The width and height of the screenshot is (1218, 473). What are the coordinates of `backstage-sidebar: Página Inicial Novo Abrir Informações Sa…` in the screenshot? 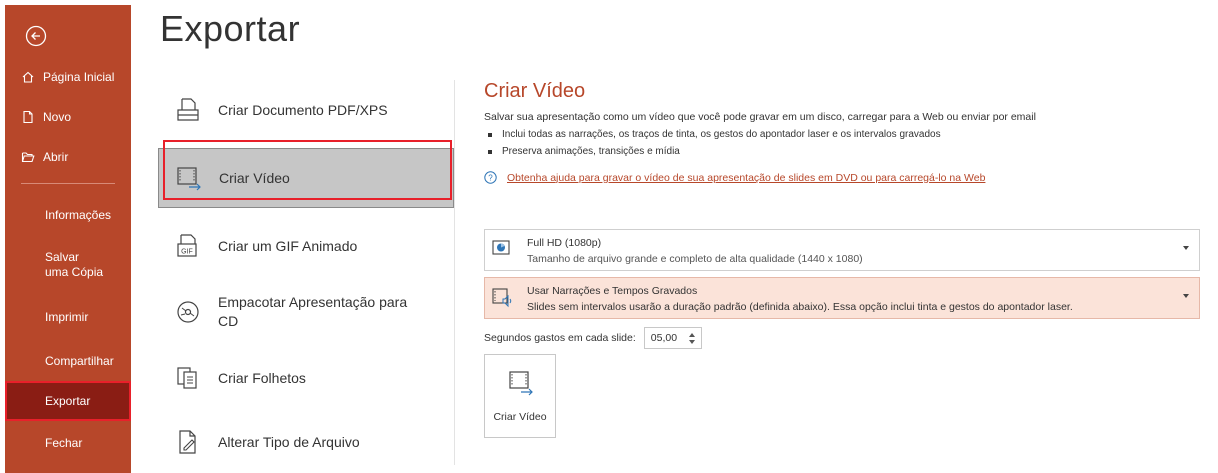 It's located at (68, 239).